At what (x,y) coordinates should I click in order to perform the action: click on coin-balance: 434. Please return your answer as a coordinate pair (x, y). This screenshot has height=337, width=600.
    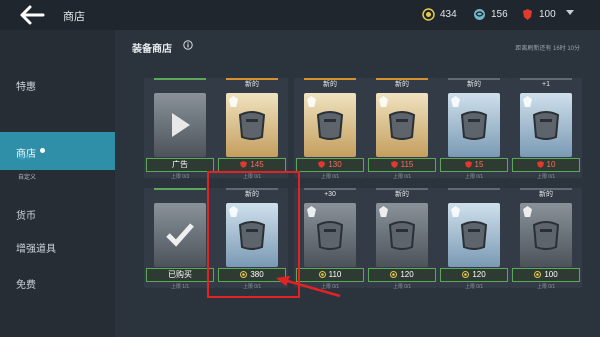
    Looking at the image, I should click on (439, 14).